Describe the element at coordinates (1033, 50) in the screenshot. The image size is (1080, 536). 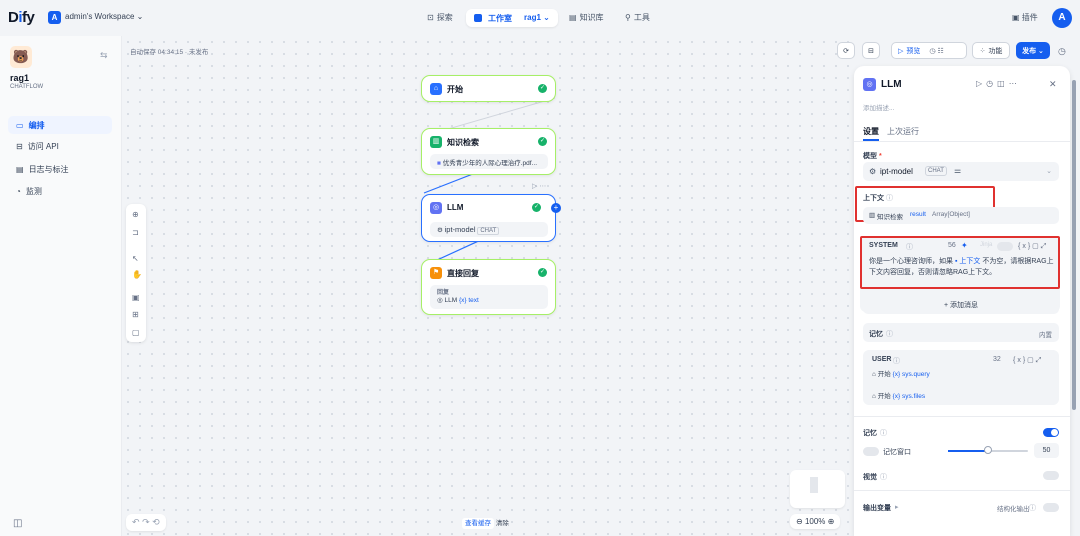
I see `publish-button: 发布 ⌄` at that location.